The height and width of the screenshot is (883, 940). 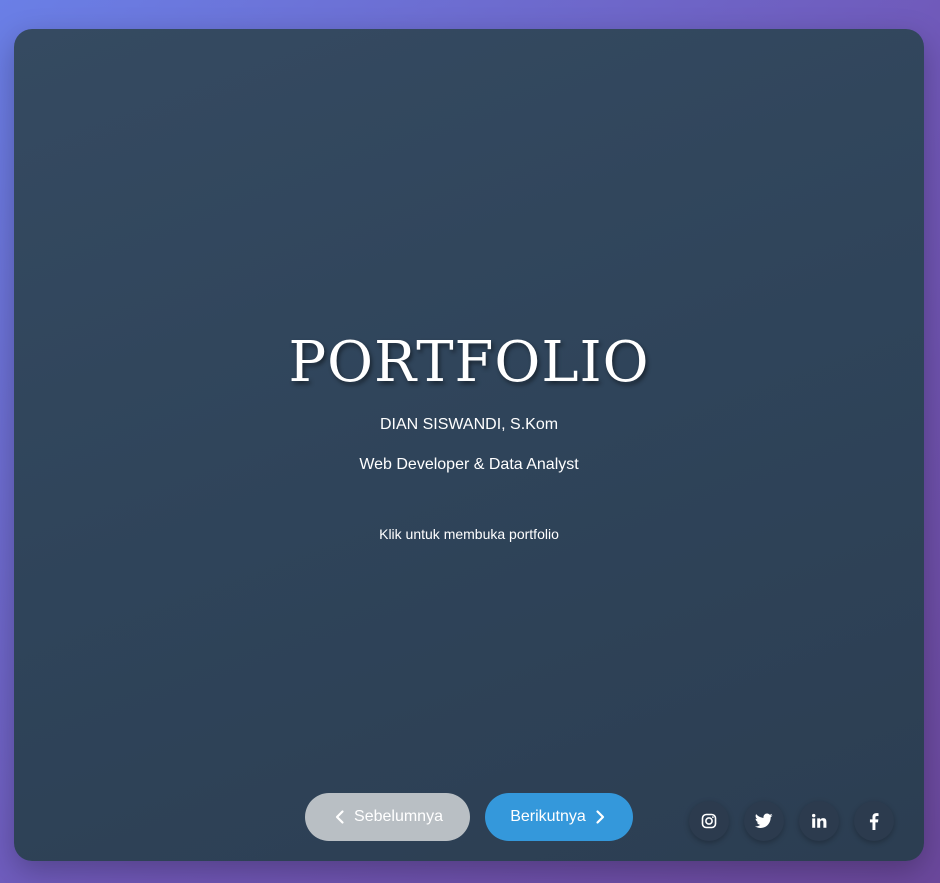 I want to click on chevron-left-icon, so click(x=340, y=817).